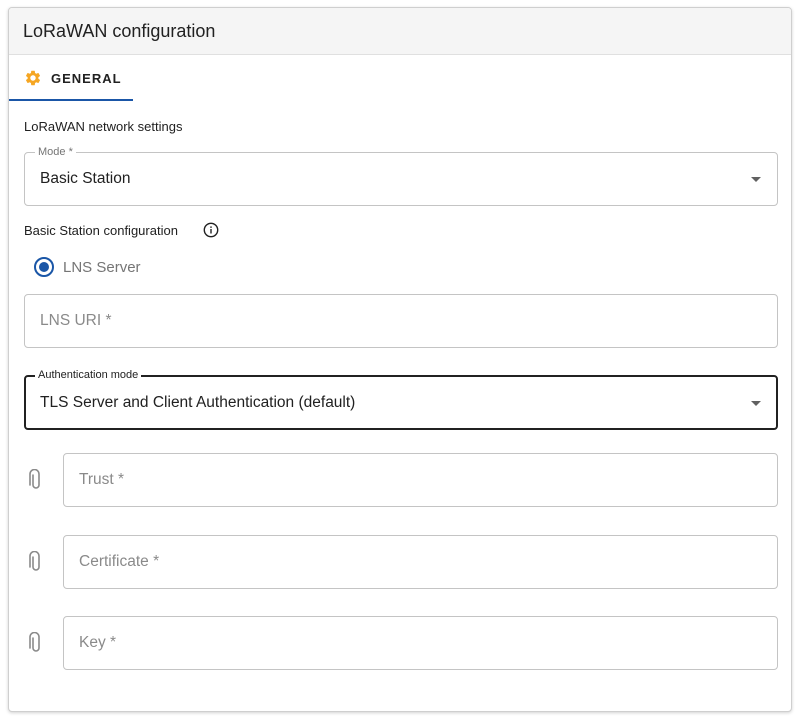  Describe the element at coordinates (55, 152) in the screenshot. I see `mode-legend: Mode *` at that location.